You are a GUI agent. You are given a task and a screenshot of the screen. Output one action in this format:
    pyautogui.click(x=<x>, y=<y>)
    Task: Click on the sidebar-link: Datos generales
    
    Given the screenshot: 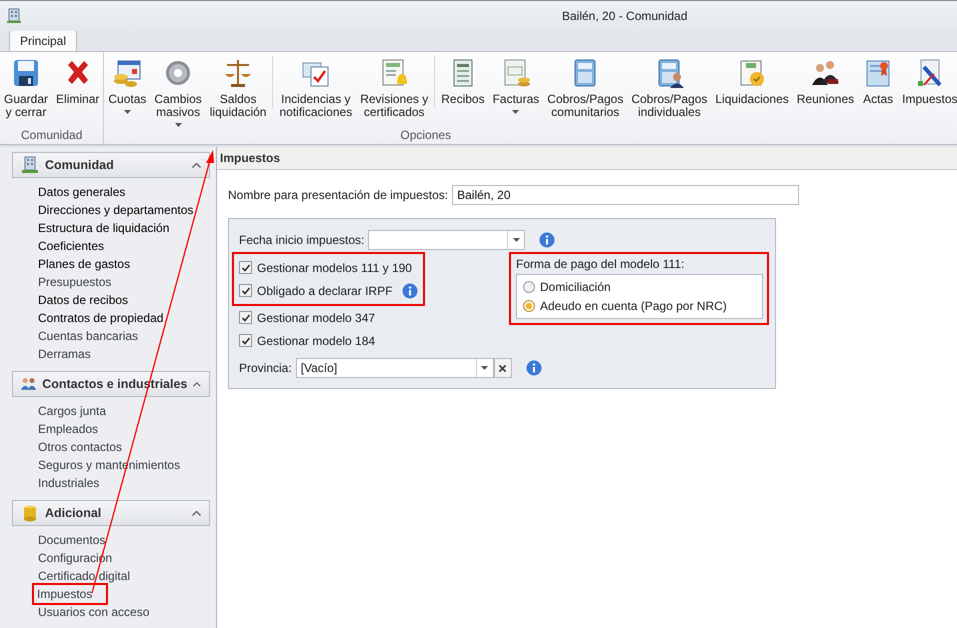 What is the action you would take?
    pyautogui.click(x=82, y=192)
    